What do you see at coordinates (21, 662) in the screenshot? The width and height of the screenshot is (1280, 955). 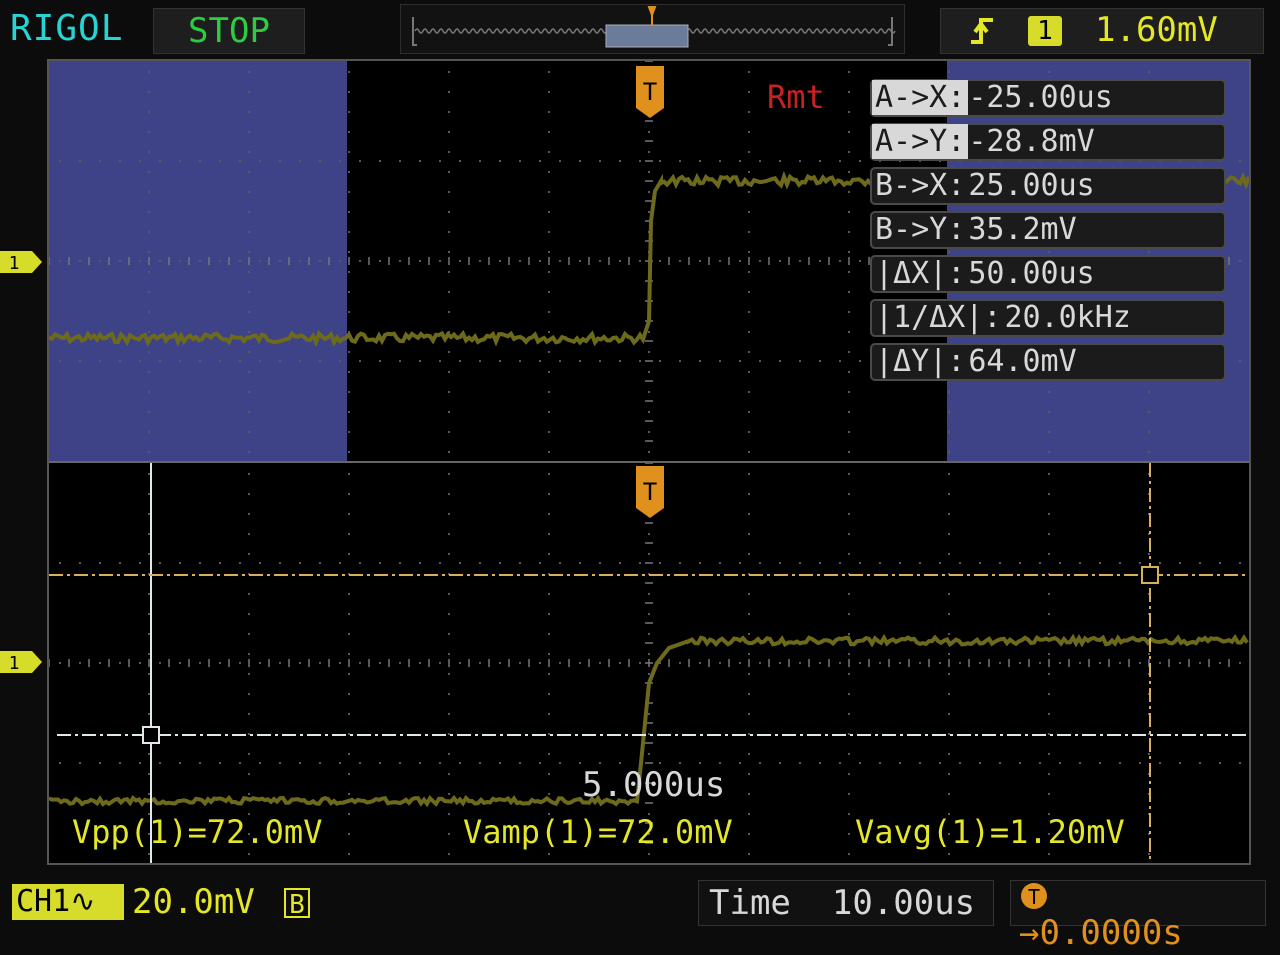 I see `zoom-channel-1-offset-marker: 1` at bounding box center [21, 662].